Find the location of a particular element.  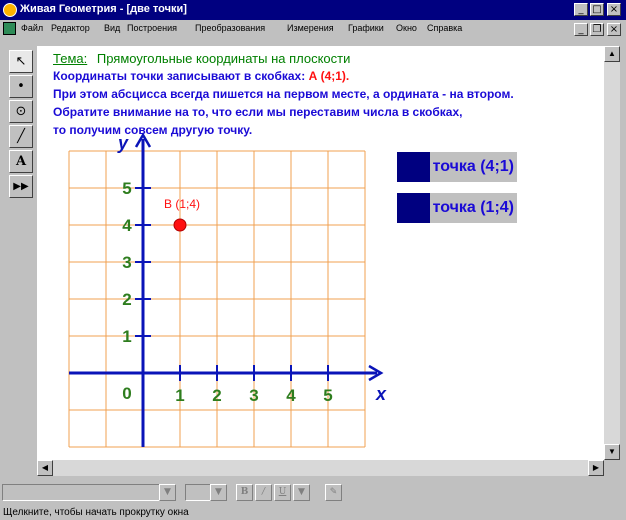

underline-button: U is located at coordinates (282, 492).